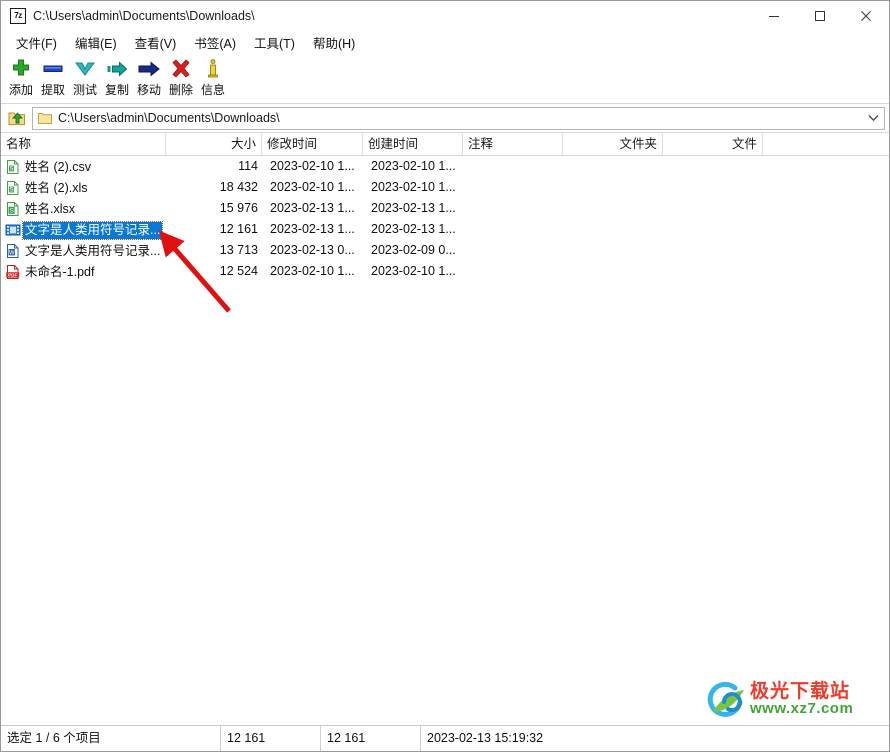 The image size is (890, 752). Describe the element at coordinates (52, 90) in the screenshot. I see `toolbar-label-extract: 提取` at that location.